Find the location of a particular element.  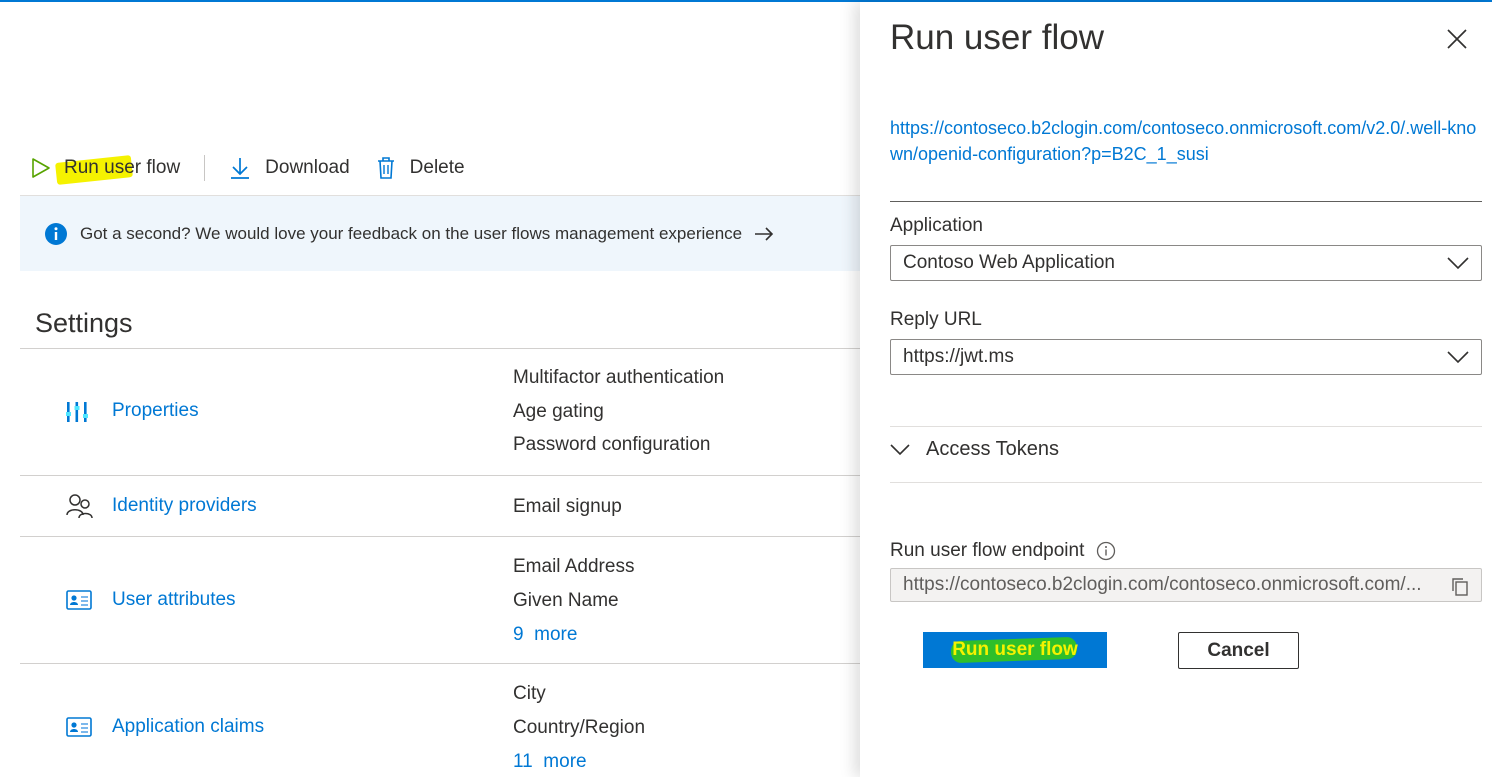

info-outline-icon is located at coordinates (1106, 551).